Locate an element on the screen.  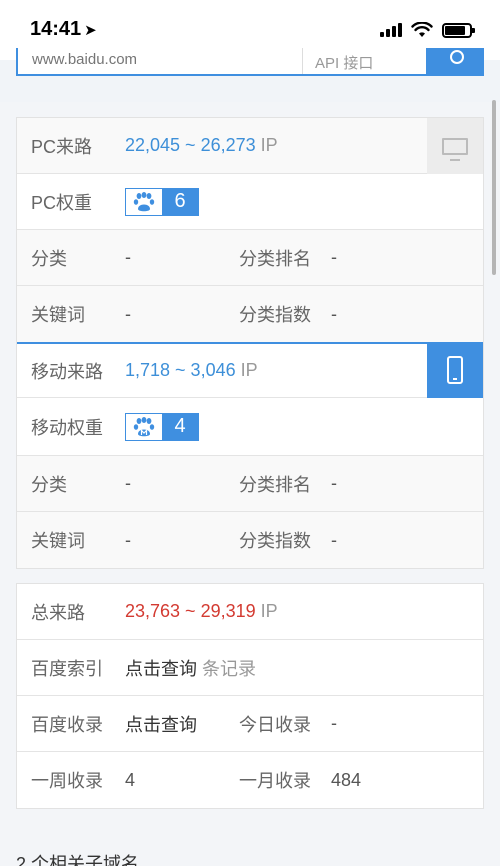
month-include-value: 484 is located at coordinates (346, 779).